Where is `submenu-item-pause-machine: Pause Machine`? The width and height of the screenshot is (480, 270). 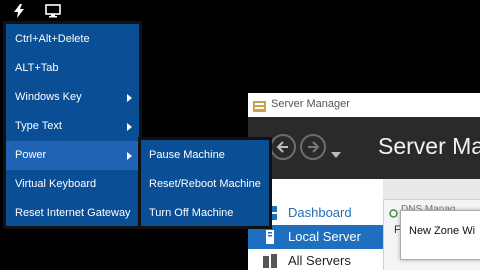 submenu-item-pause-machine: Pause Machine is located at coordinates (205, 155).